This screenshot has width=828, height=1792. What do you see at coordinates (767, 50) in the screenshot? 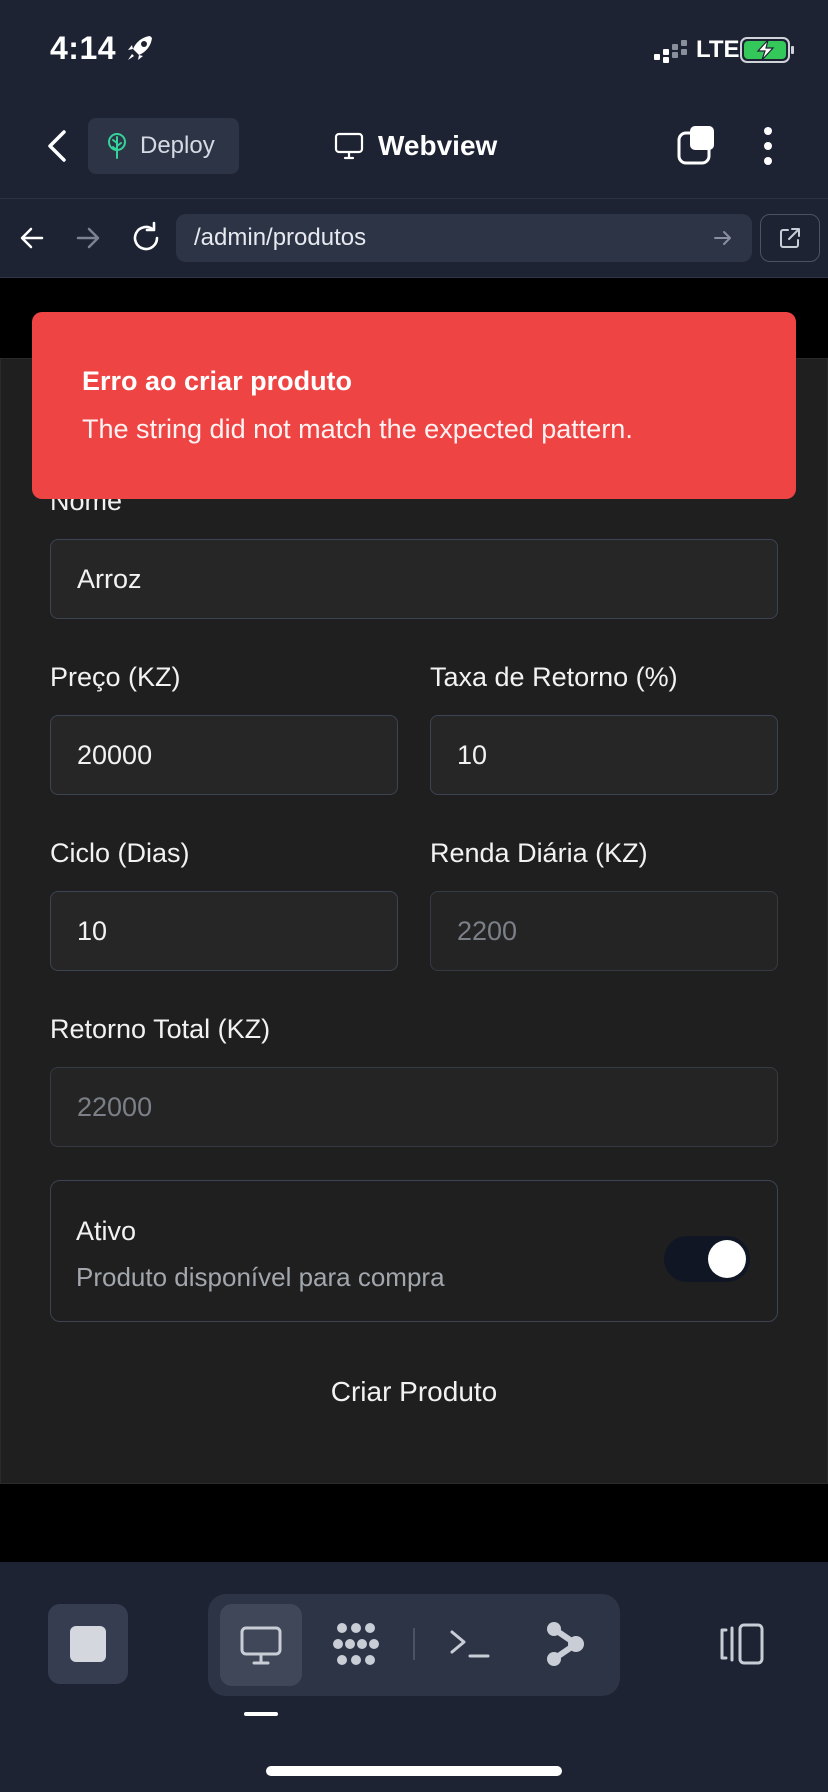
I see `battery-charging-icon` at bounding box center [767, 50].